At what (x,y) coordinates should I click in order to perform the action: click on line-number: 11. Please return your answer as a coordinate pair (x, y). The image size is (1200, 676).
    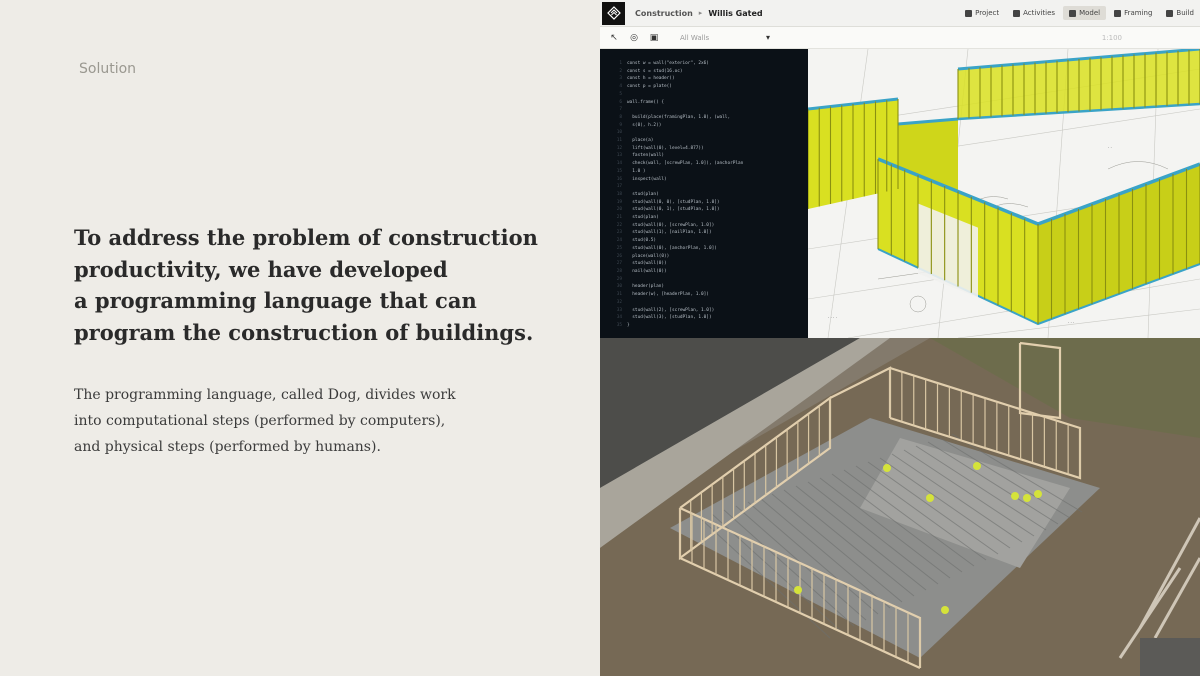
    Looking at the image, I should click on (619, 141).